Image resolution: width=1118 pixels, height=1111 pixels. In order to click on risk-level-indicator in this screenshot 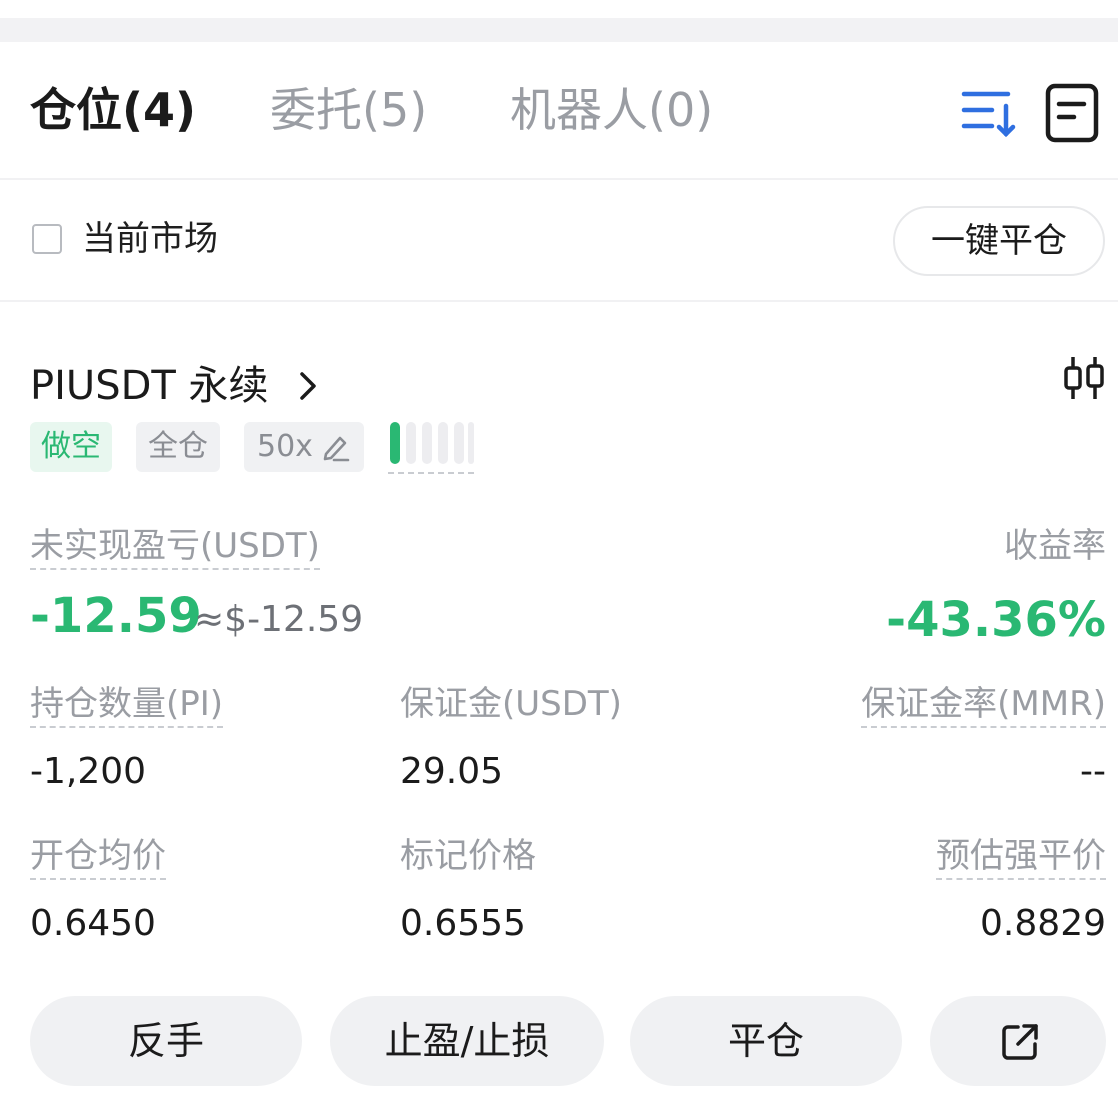, I will do `click(431, 448)`.